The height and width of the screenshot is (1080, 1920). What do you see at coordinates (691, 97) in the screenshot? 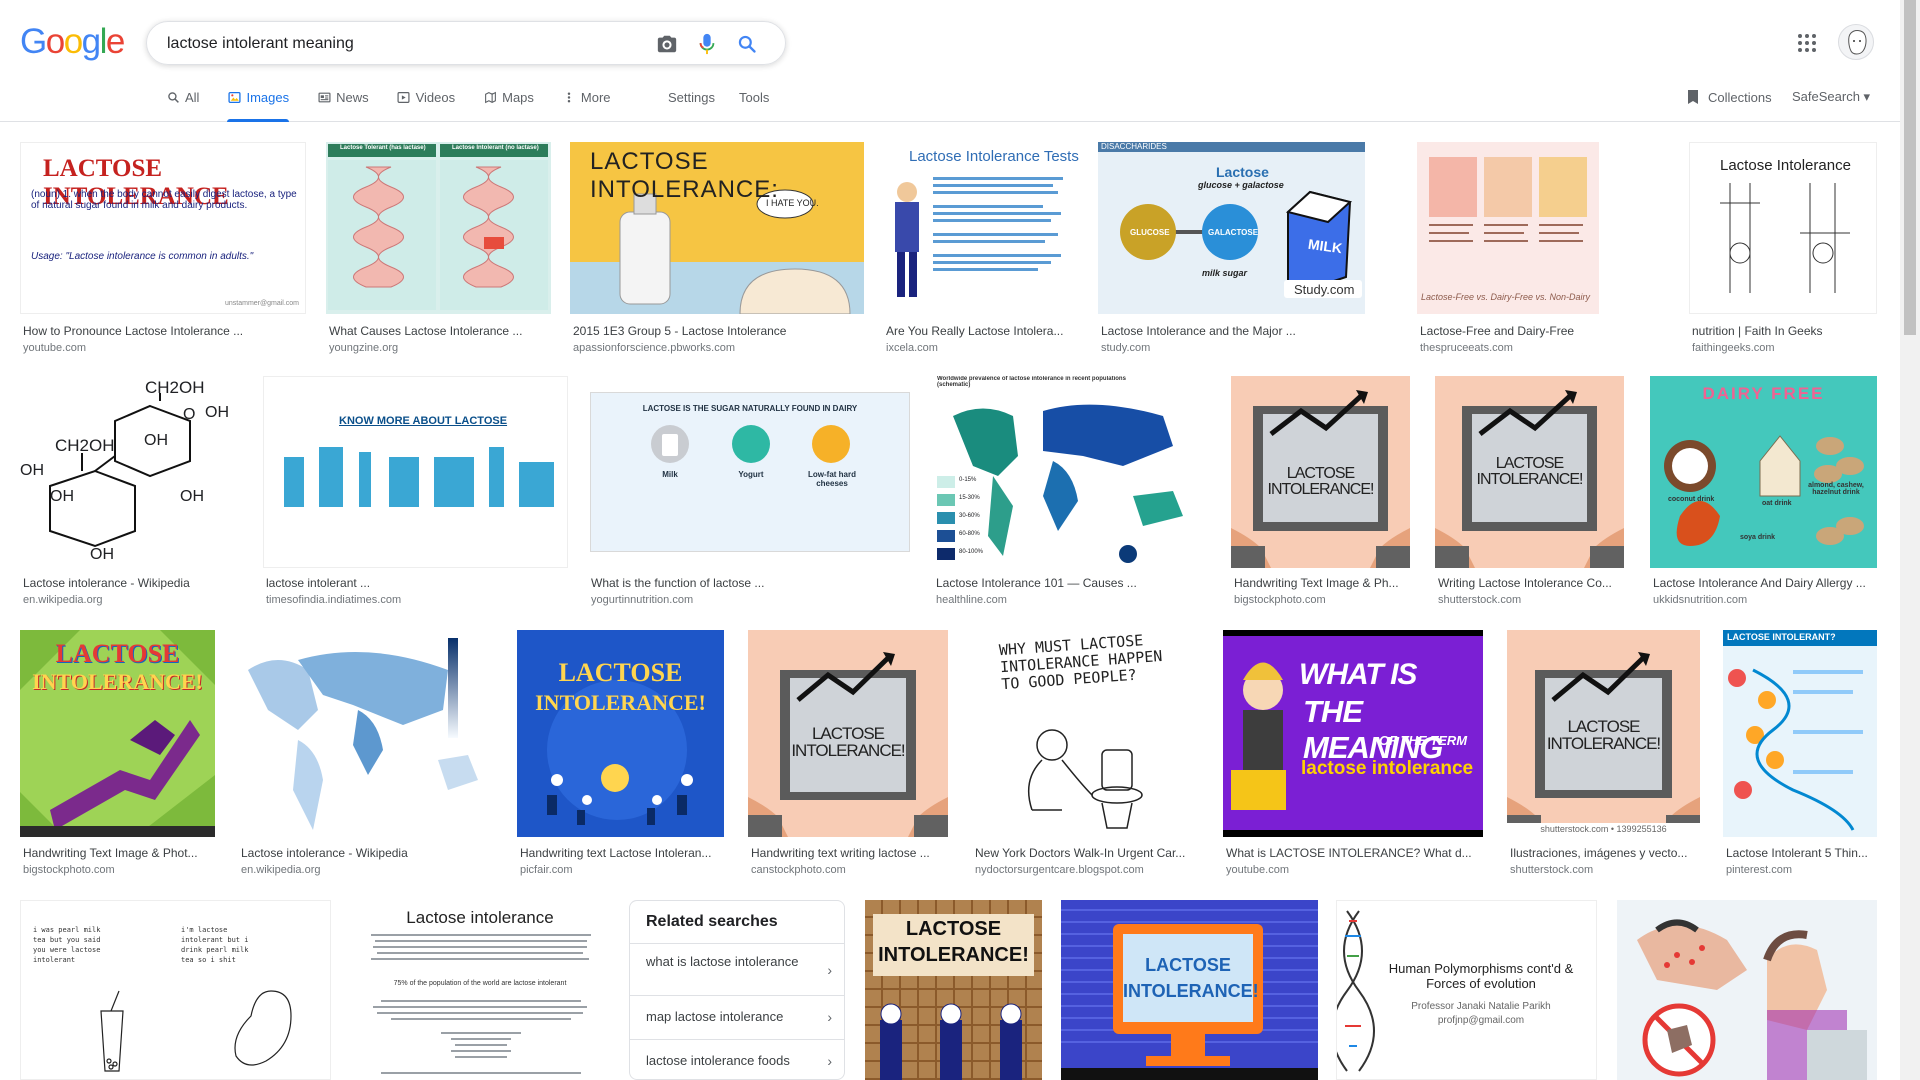
I see `settings-link: Settings` at bounding box center [691, 97].